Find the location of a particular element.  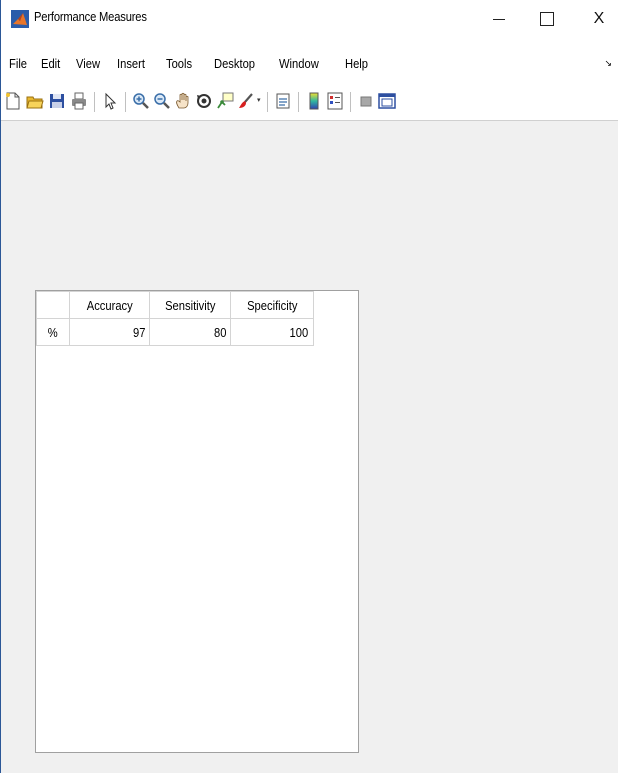

save-button is located at coordinates (57, 101).